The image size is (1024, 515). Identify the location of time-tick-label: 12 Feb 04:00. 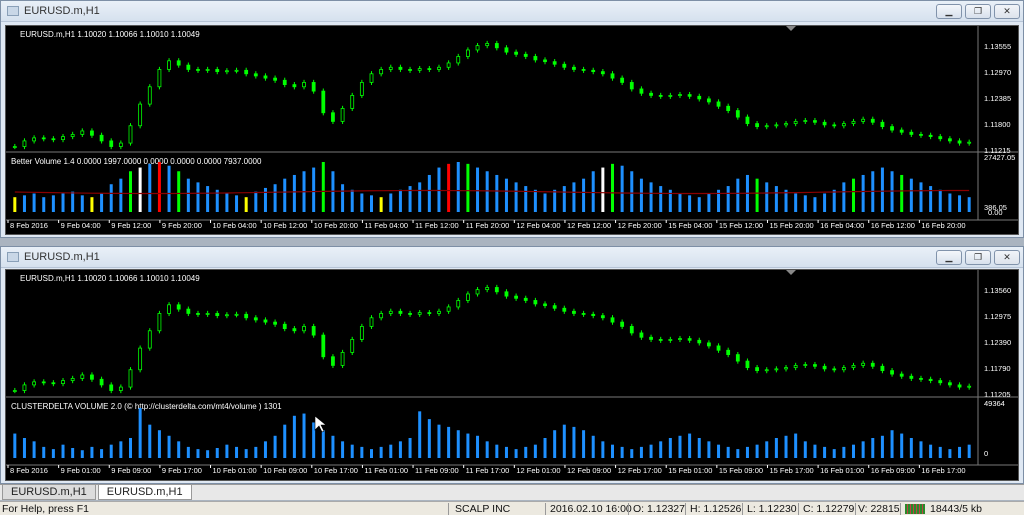
(538, 225).